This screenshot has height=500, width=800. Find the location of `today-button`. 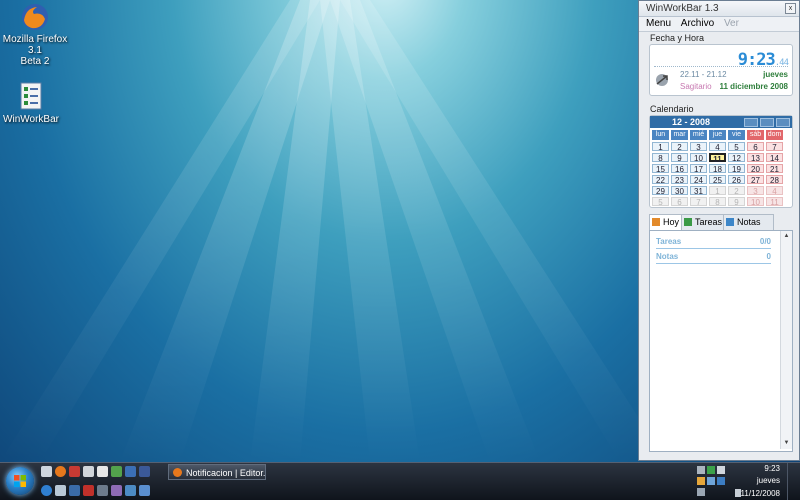

today-button is located at coordinates (767, 122).